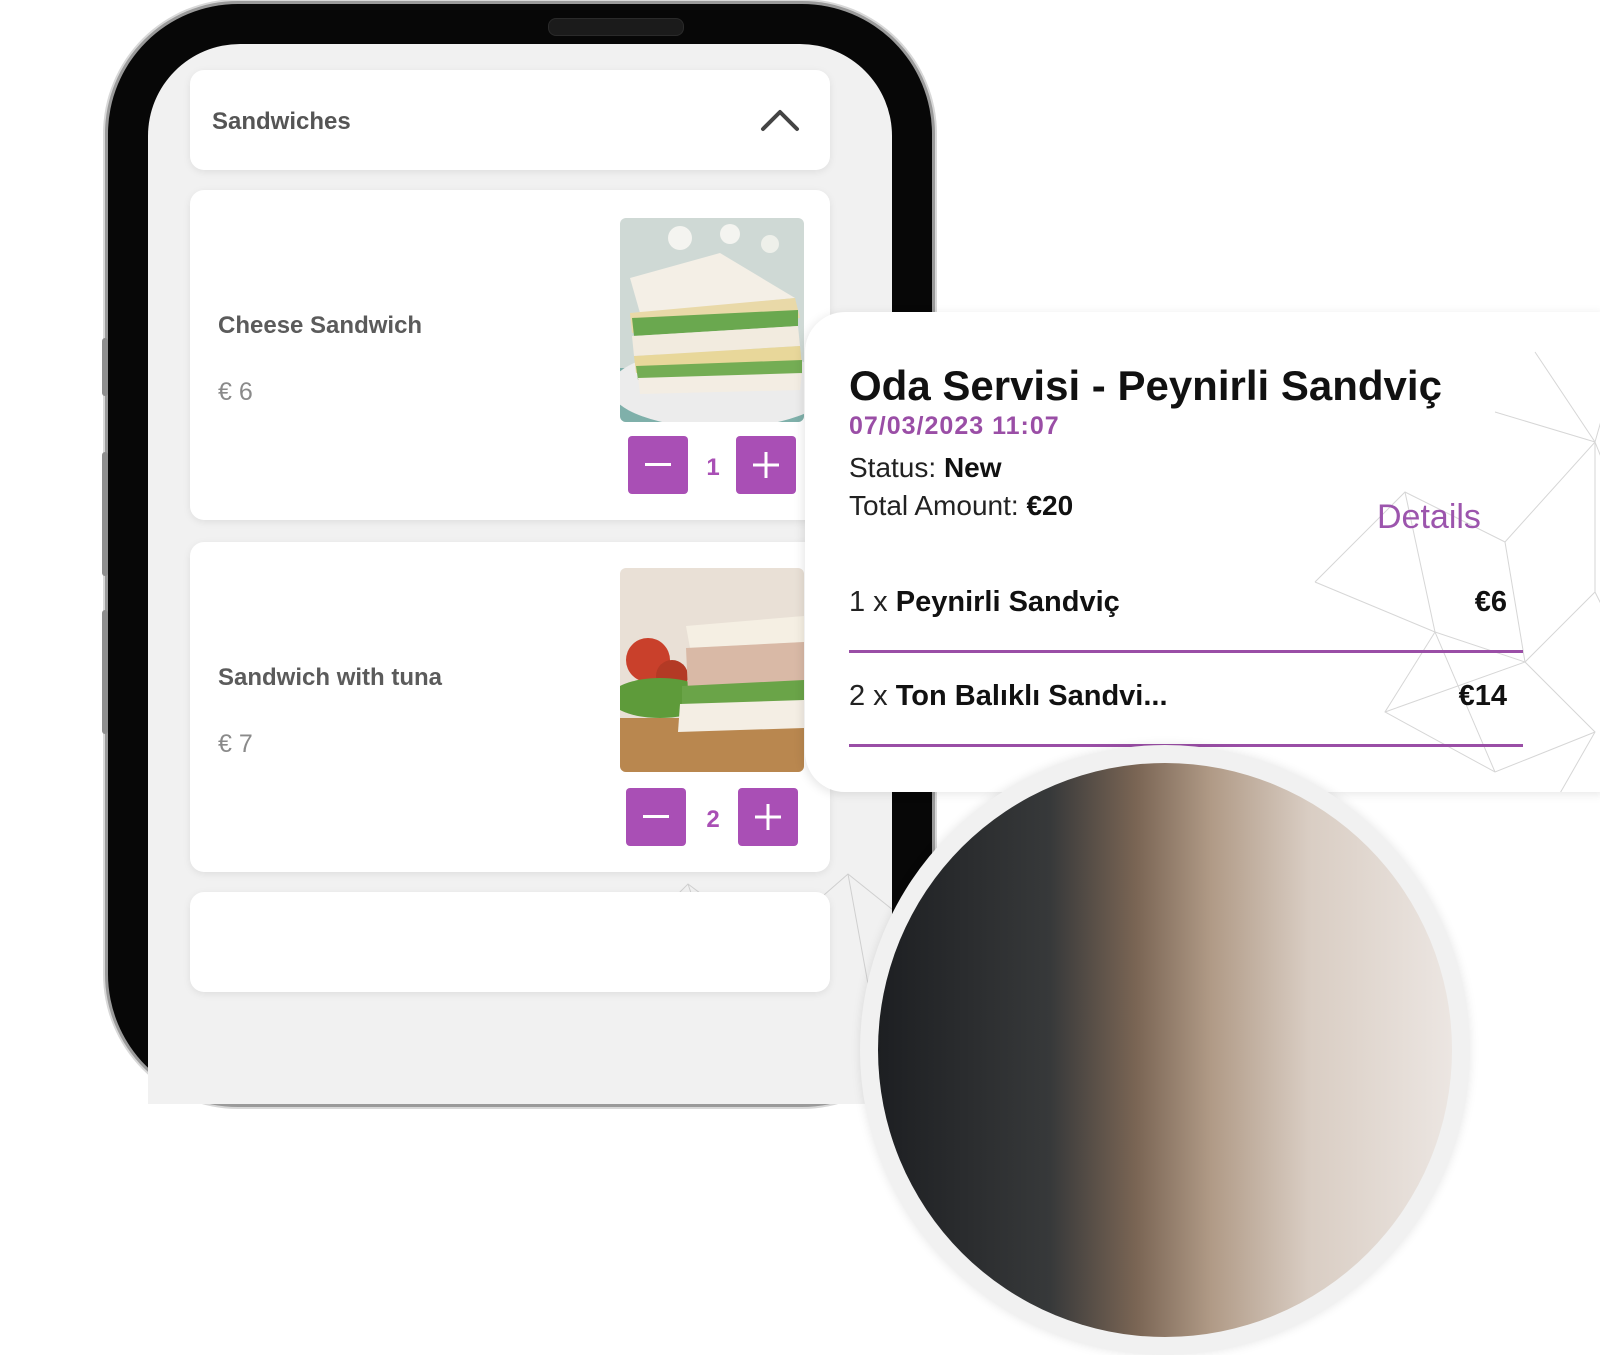  What do you see at coordinates (320, 325) in the screenshot?
I see `item-name: Cheese Sandwich` at bounding box center [320, 325].